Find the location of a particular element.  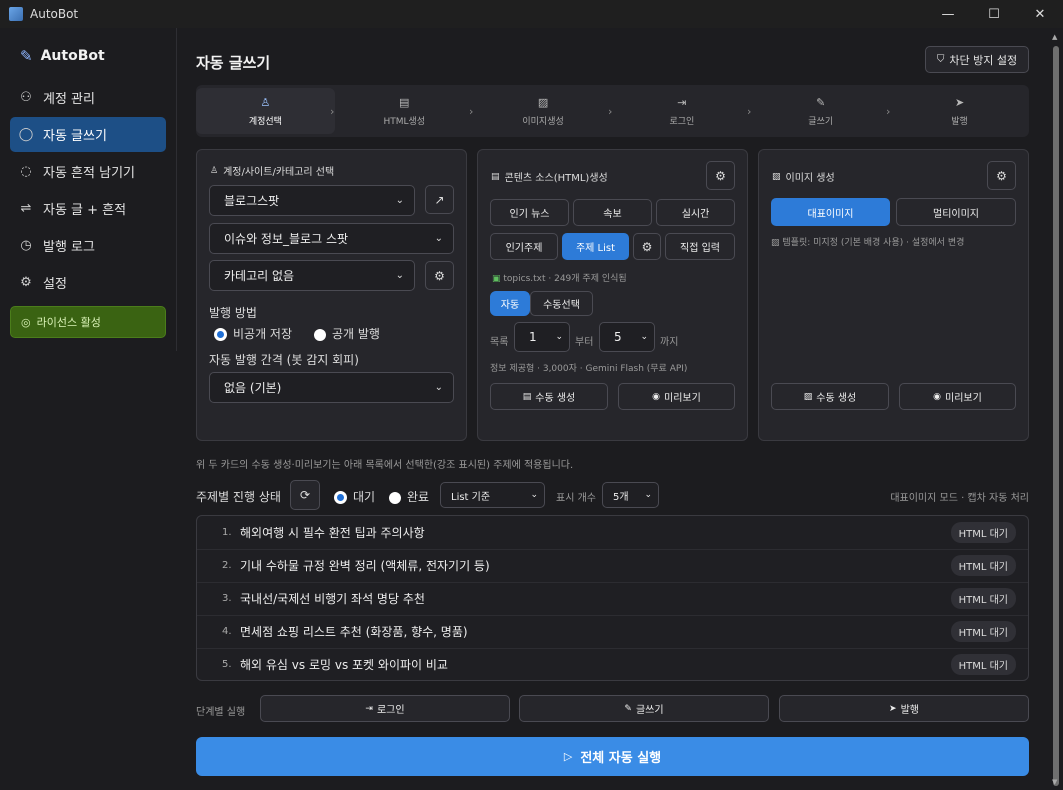

open-external-button: ↗ is located at coordinates (439, 199).